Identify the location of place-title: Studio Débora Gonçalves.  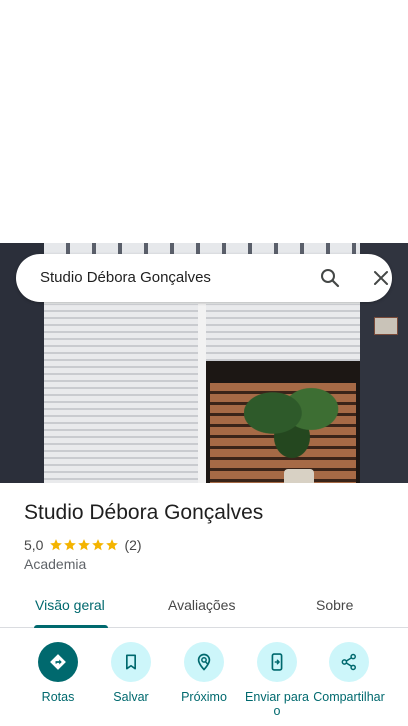
(144, 512).